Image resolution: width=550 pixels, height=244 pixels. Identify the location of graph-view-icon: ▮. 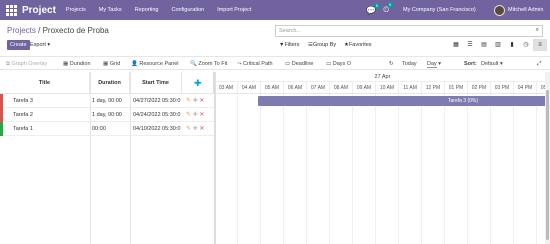
(512, 45).